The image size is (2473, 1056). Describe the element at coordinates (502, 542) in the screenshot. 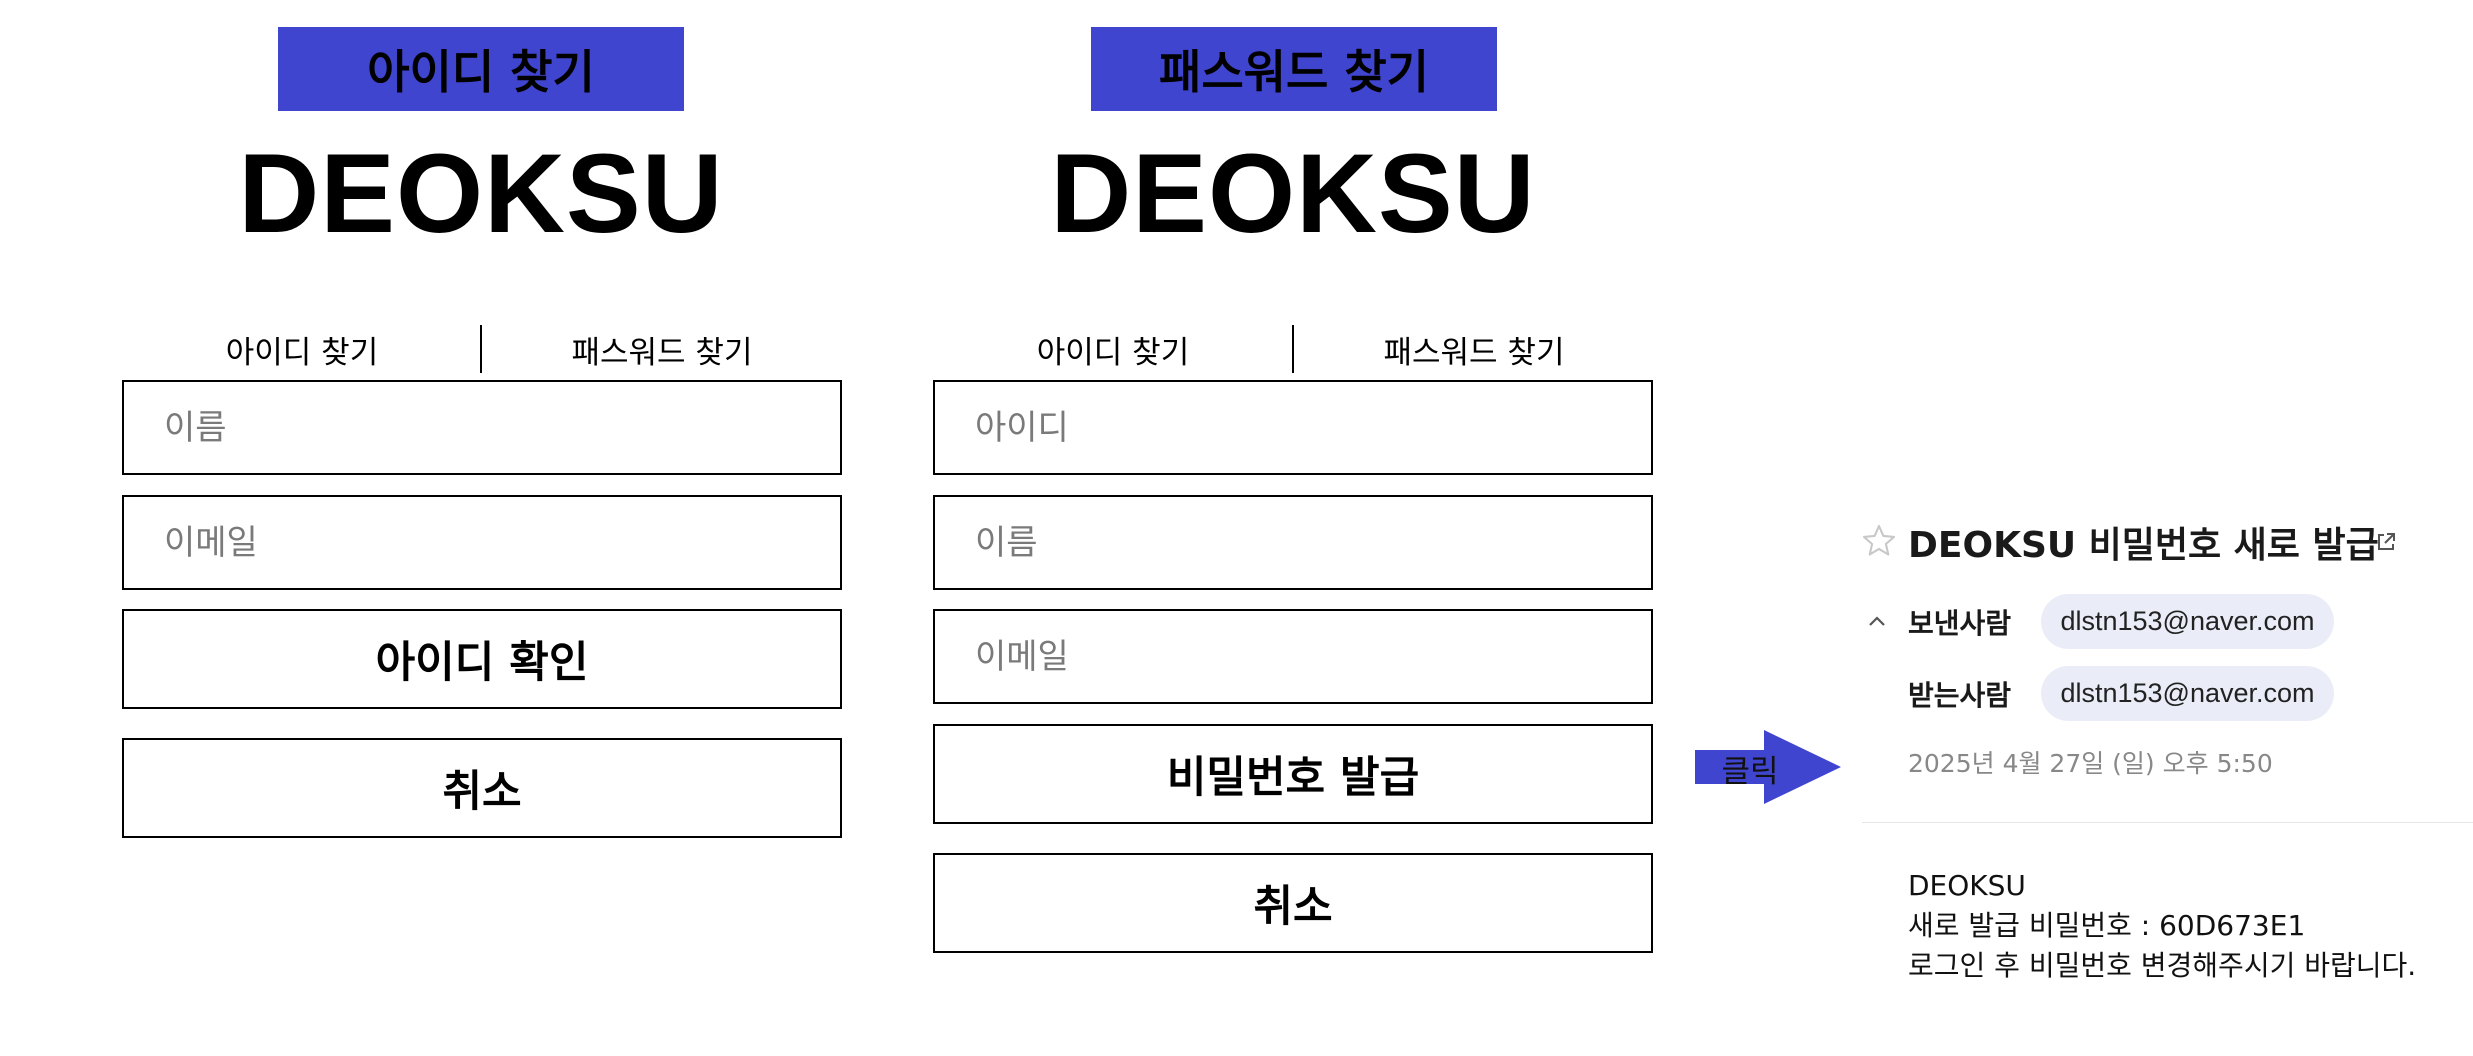

I see `find-id-email-input` at that location.